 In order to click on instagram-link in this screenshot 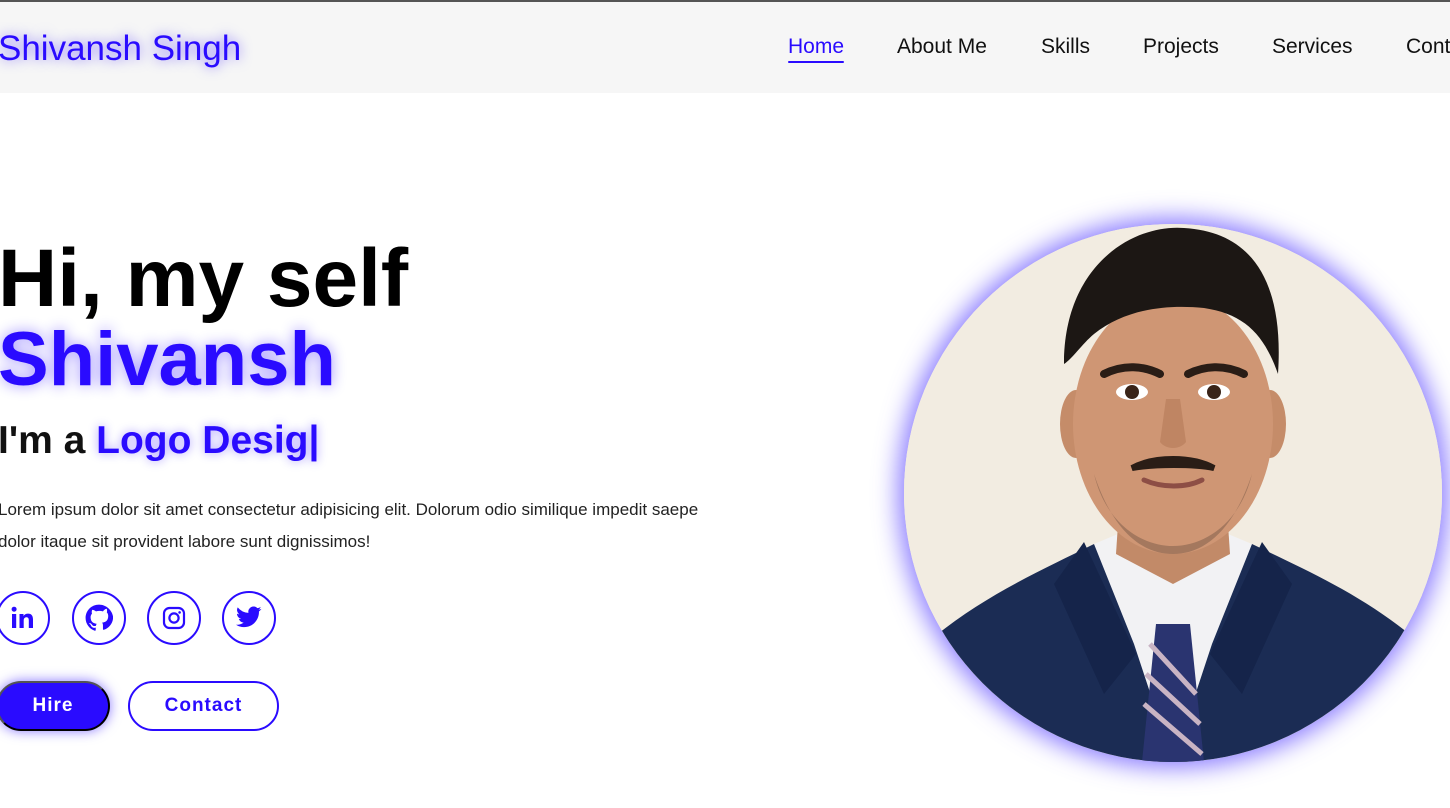, I will do `click(174, 618)`.